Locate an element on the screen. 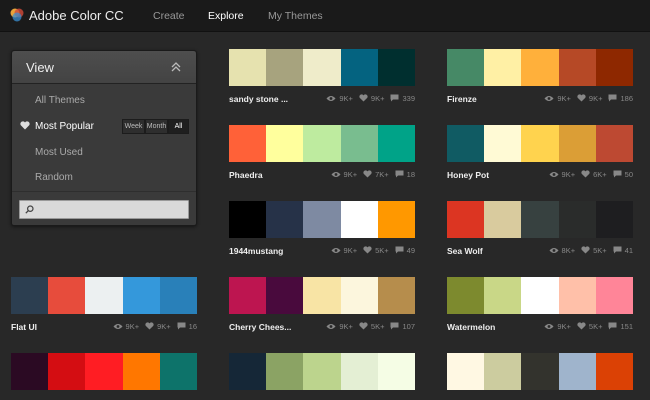  theme-card: 1944mustang 9K+ 5K+ 49 is located at coordinates (322, 228).